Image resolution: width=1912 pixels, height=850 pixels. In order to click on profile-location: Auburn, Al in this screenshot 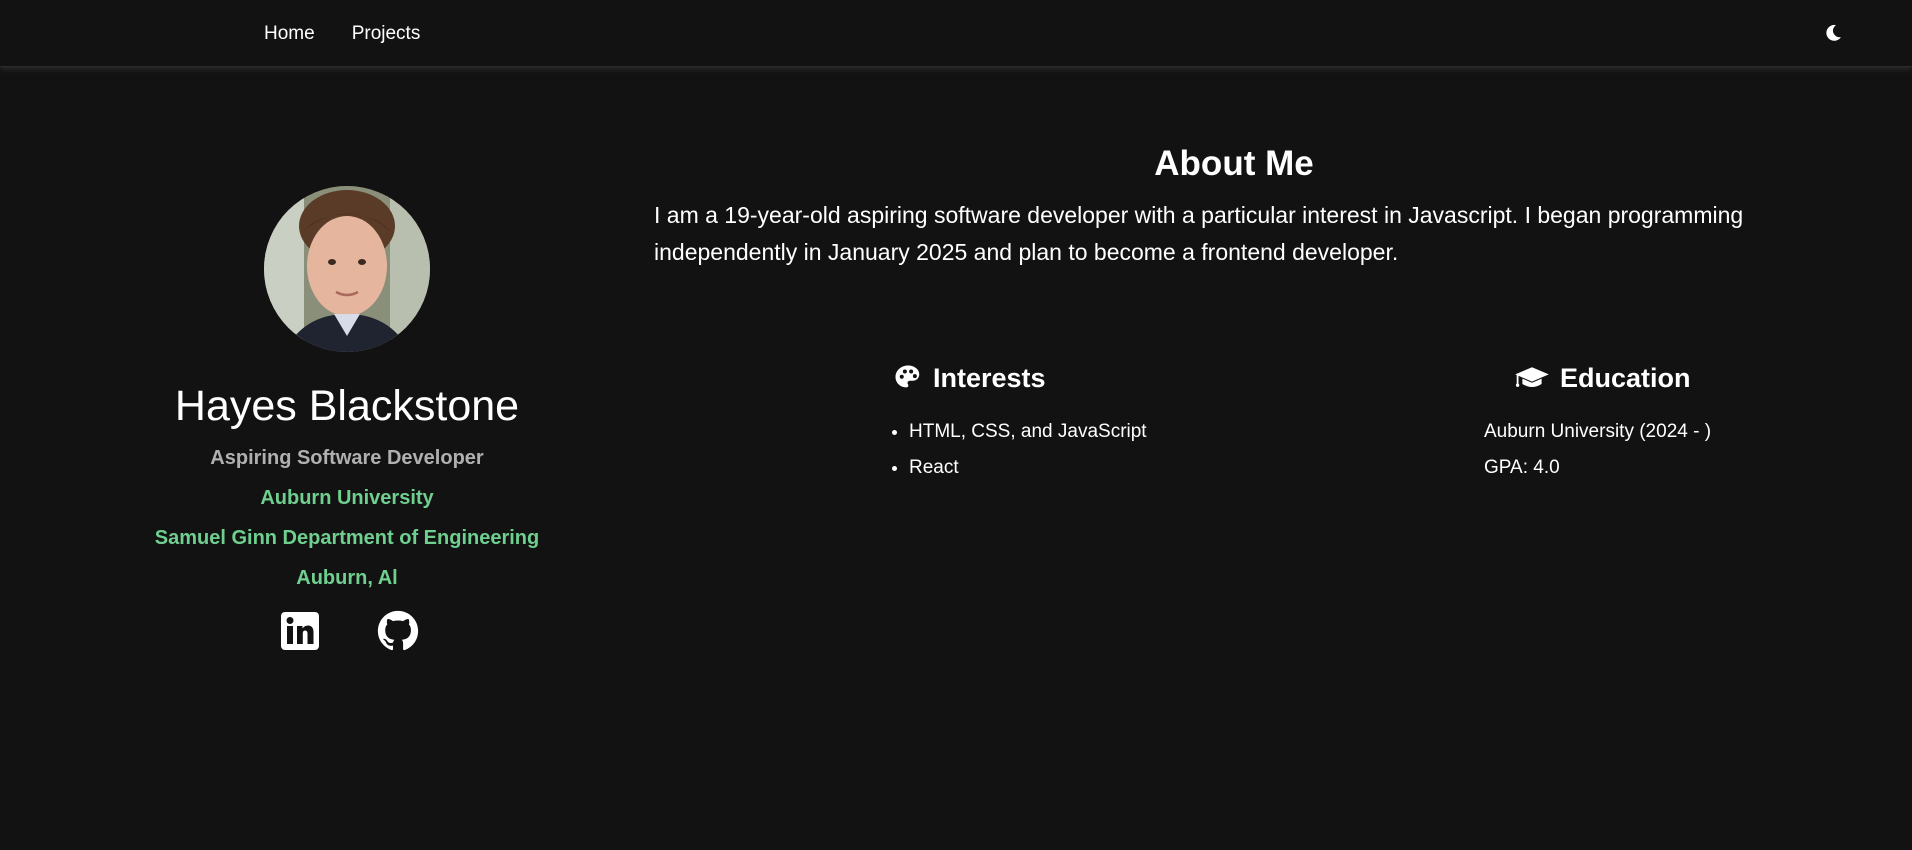, I will do `click(347, 578)`.